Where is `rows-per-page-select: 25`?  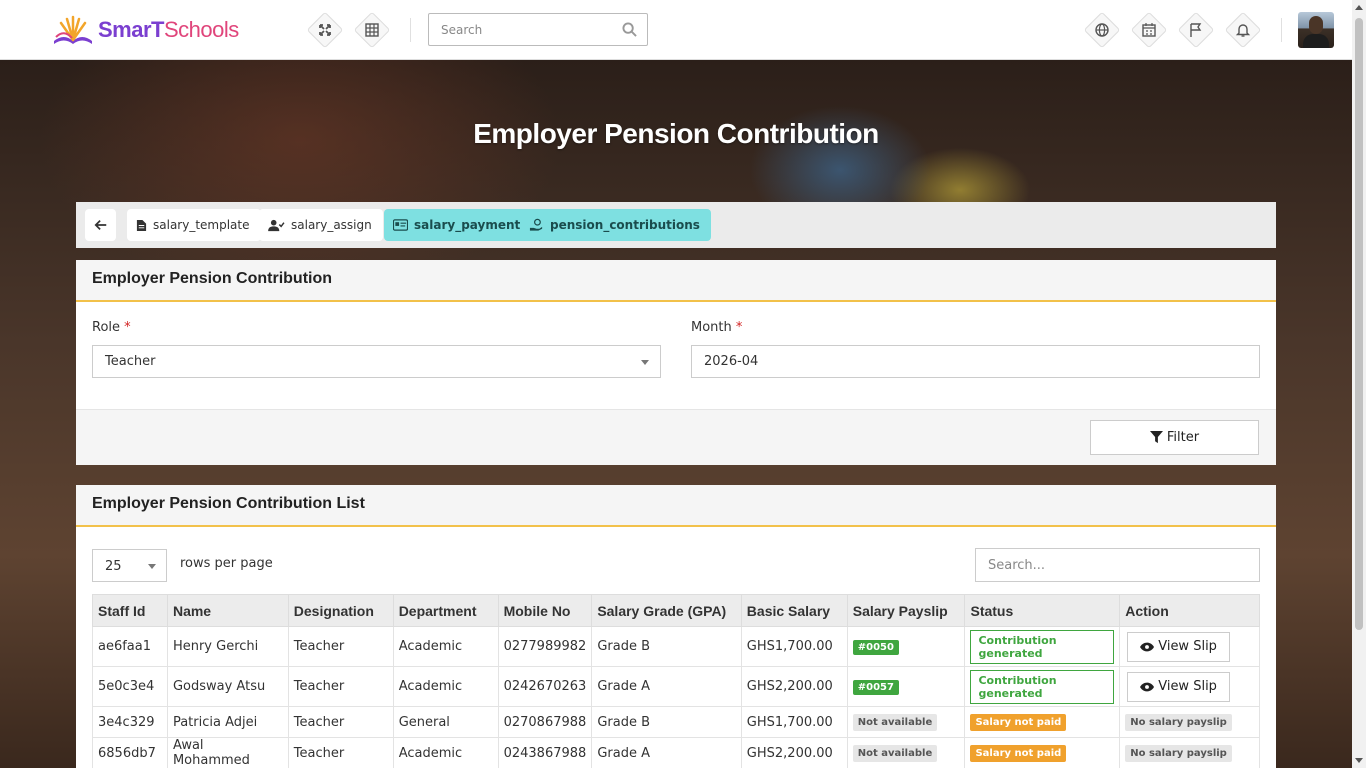 rows-per-page-select: 25 is located at coordinates (129, 565).